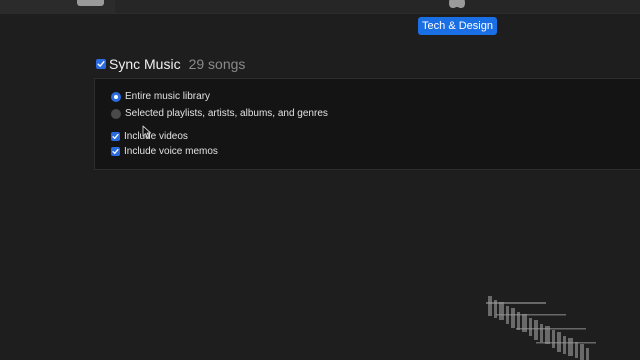 Image resolution: width=640 pixels, height=360 pixels. Describe the element at coordinates (168, 96) in the screenshot. I see `entire-library-label: Entire music library` at that location.